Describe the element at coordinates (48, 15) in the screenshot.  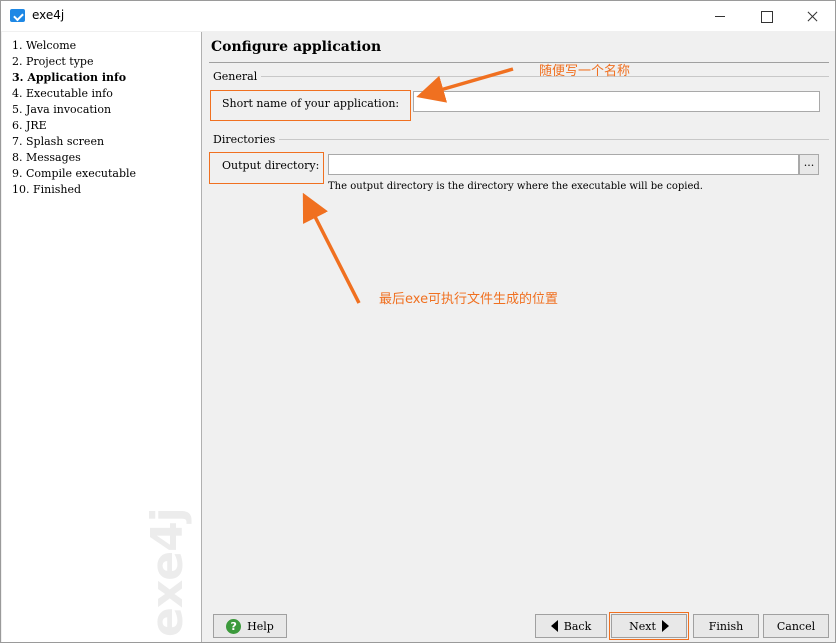
I see `window-title: exe4j` at that location.